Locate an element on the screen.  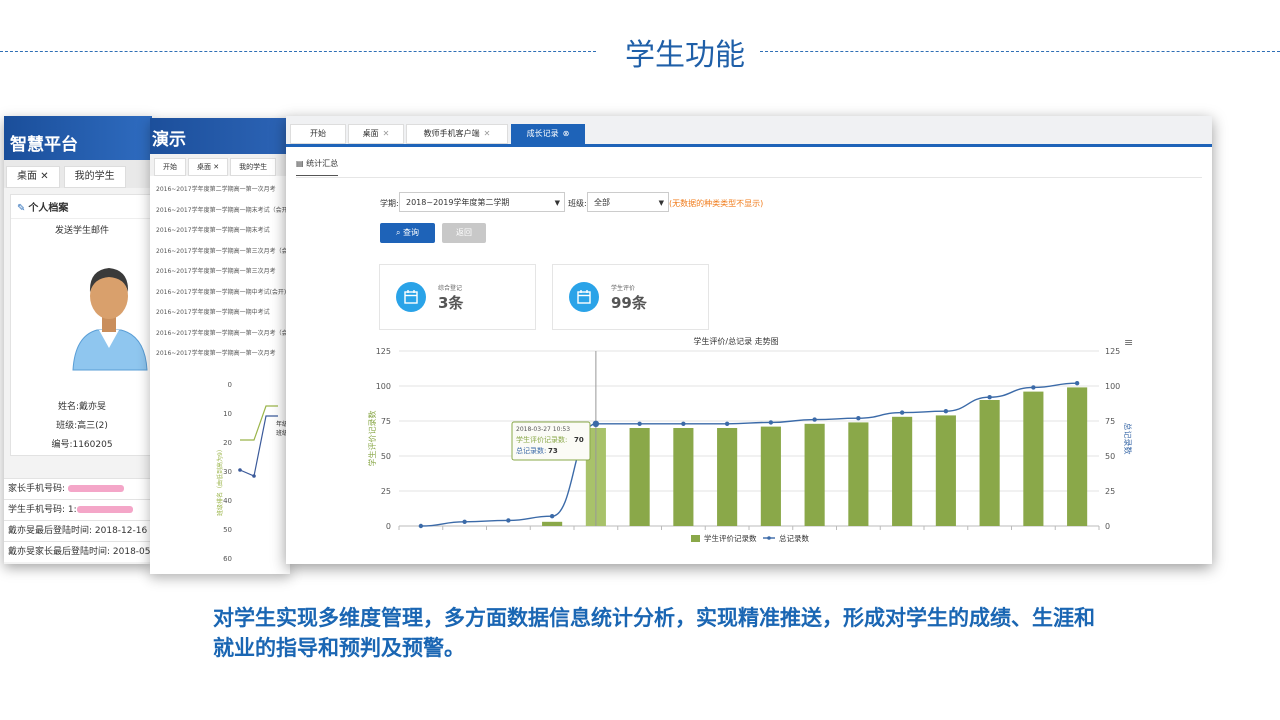
rank-y-tick: 60 is located at coordinates (227, 559).